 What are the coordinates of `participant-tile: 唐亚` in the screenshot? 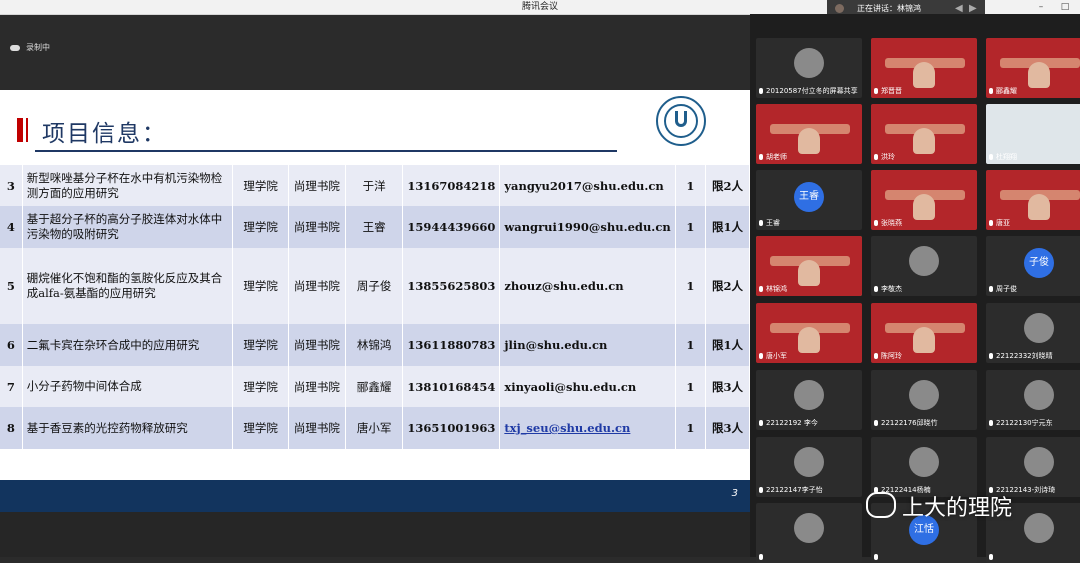 It's located at (1033, 200).